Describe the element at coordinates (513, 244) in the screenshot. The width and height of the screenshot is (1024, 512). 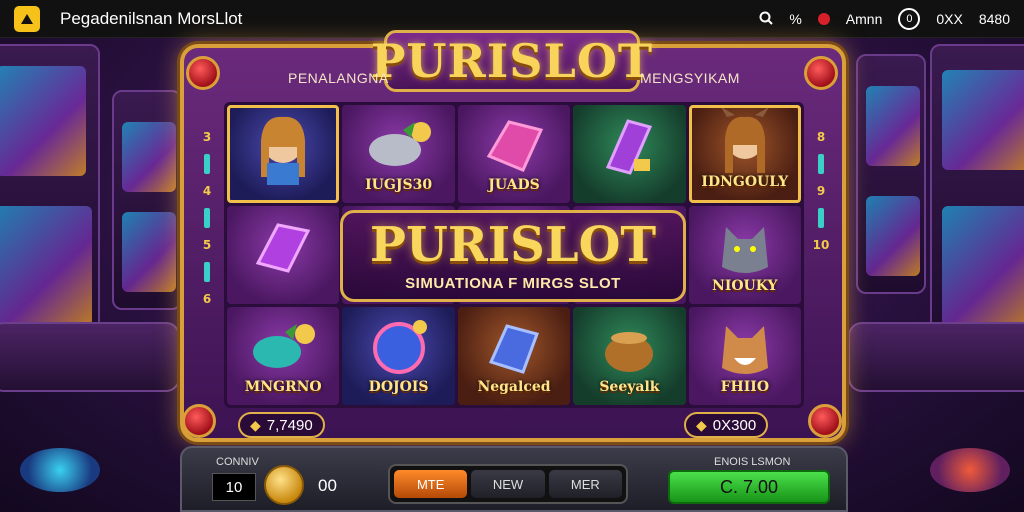
I see `banner-title: PURISLOT` at that location.